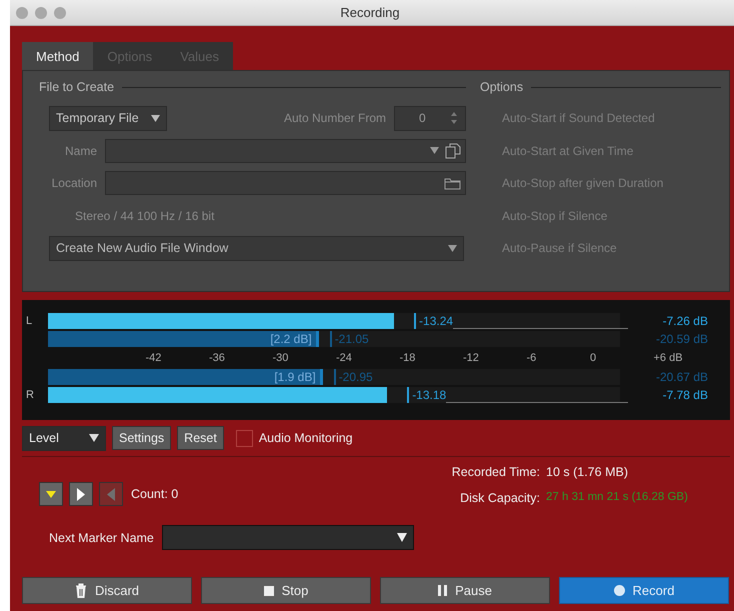 This screenshot has height=611, width=734. I want to click on folder-icon, so click(452, 183).